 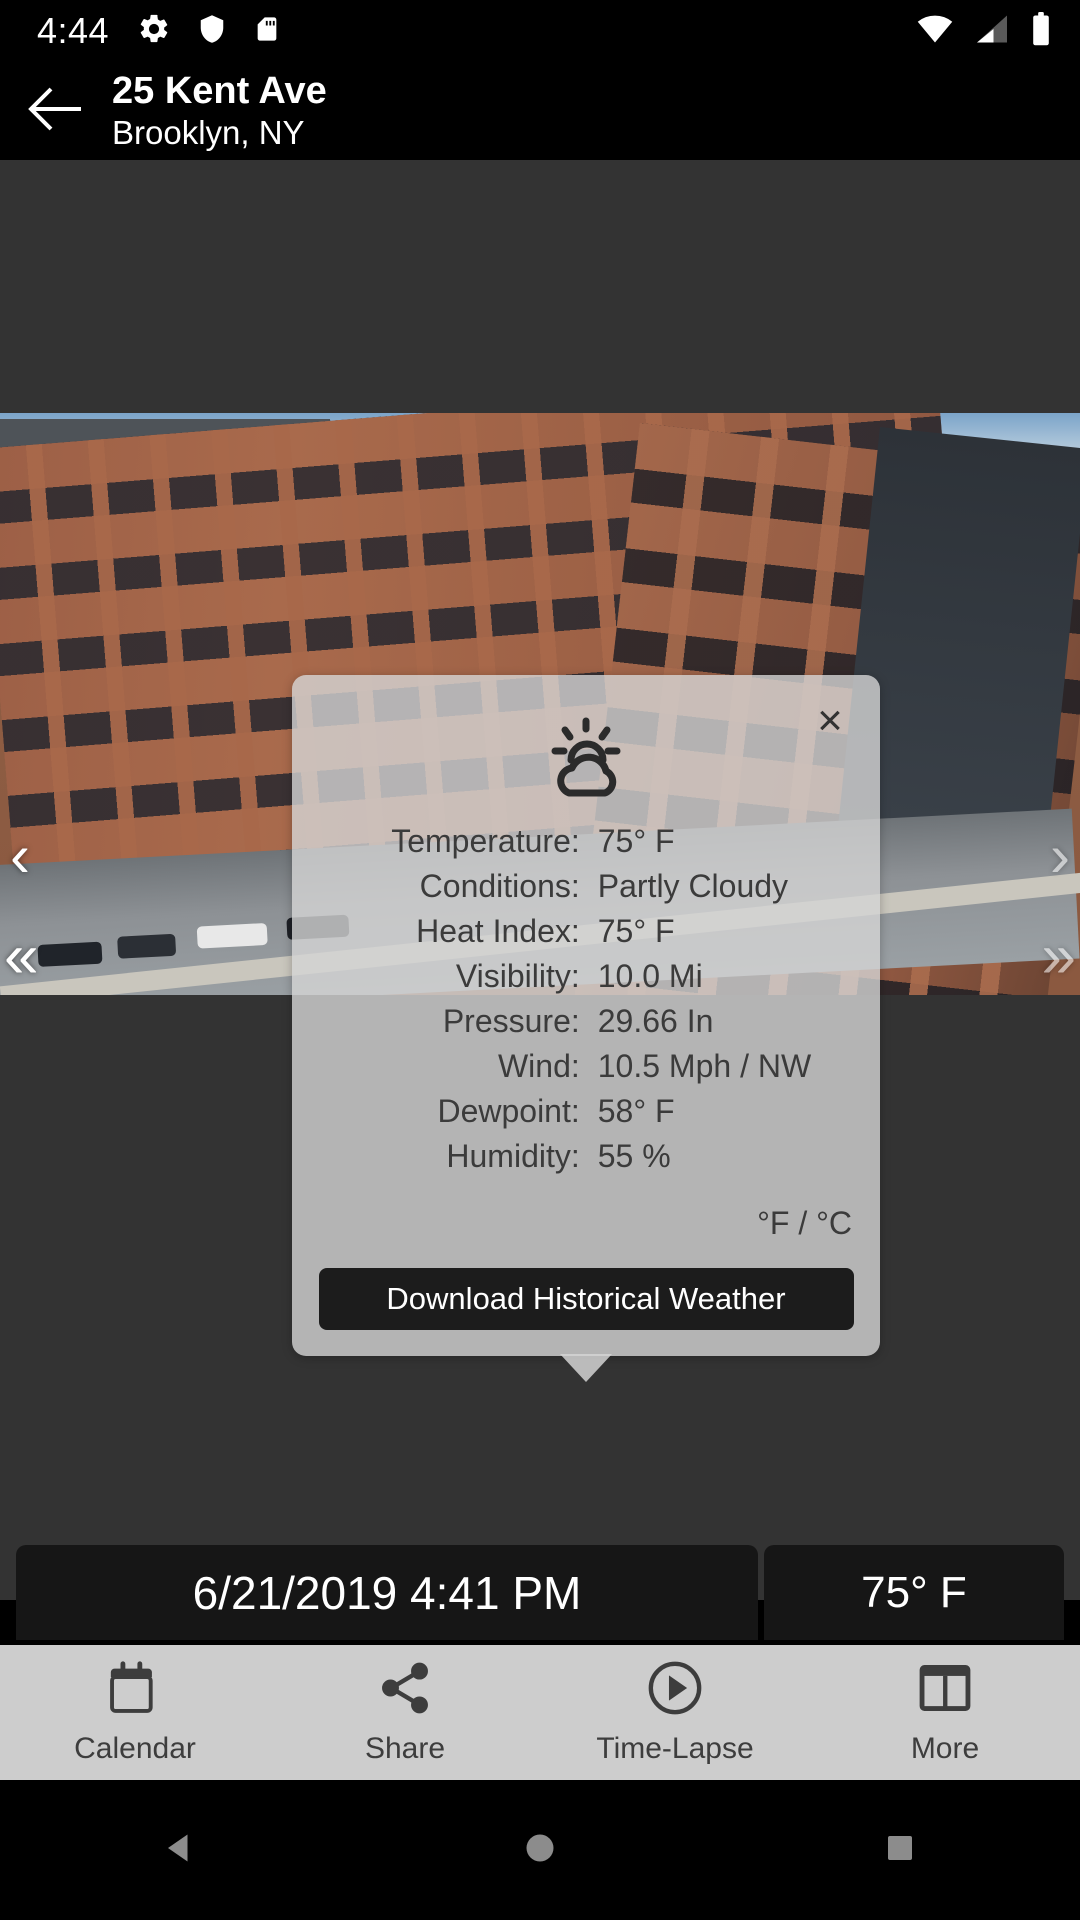 I want to click on previous-image-button: ‹, so click(x=20, y=856).